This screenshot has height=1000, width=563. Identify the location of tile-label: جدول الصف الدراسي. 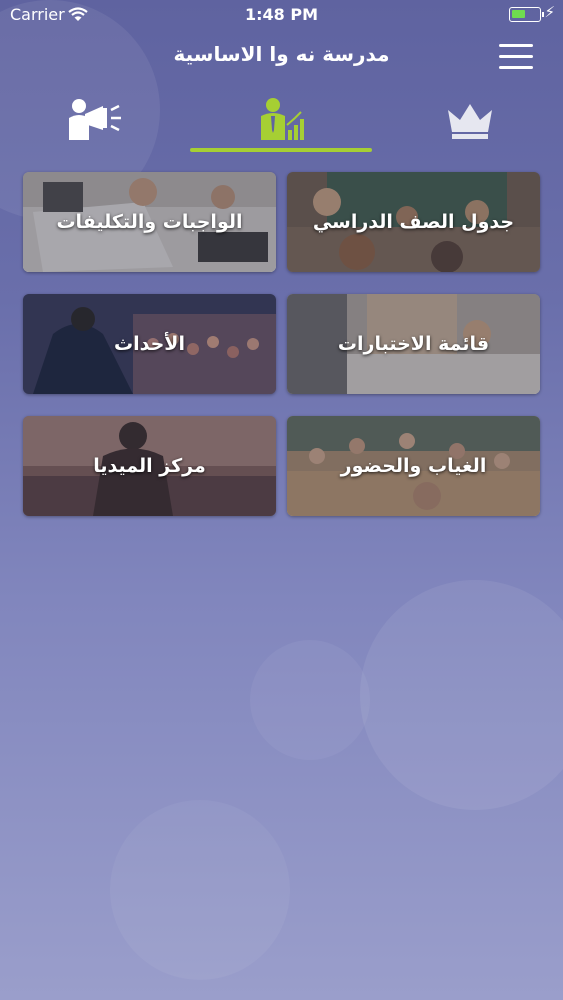
(413, 222).